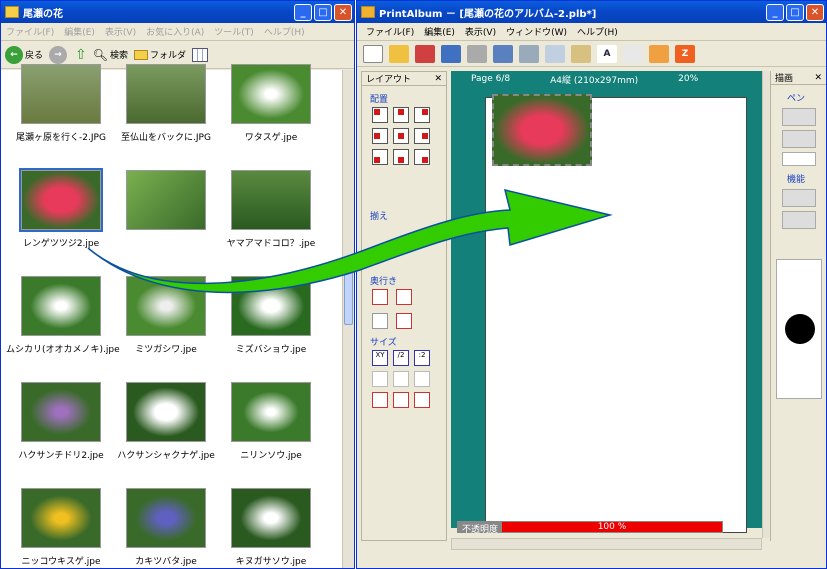  Describe the element at coordinates (659, 53) in the screenshot. I see `zoom-icon` at that location.